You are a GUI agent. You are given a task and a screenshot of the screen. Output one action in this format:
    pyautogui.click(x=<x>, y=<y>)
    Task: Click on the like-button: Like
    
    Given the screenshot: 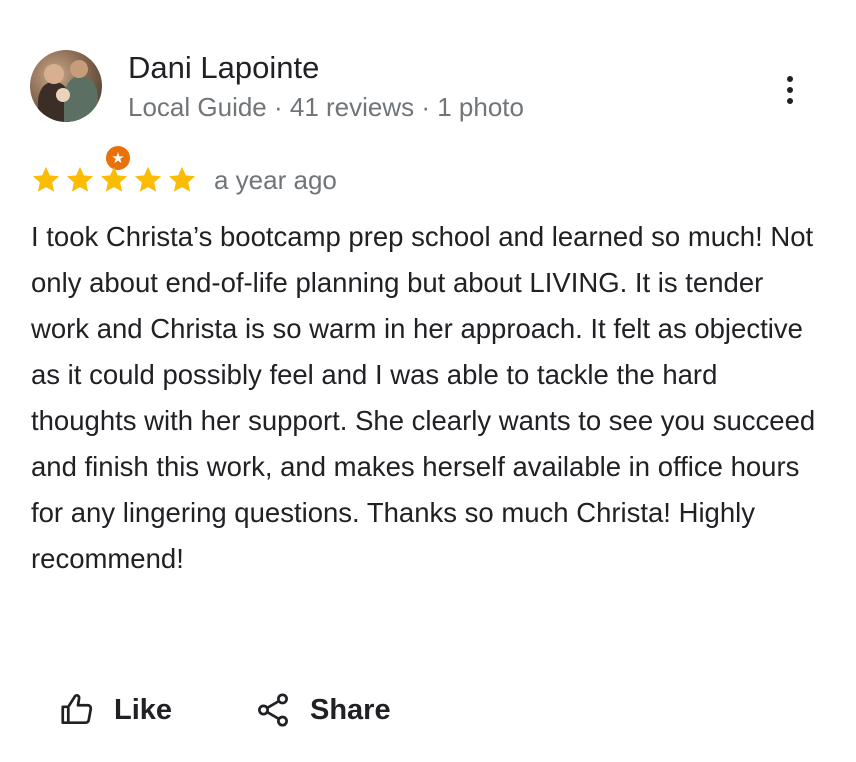 What is the action you would take?
    pyautogui.click(x=115, y=710)
    